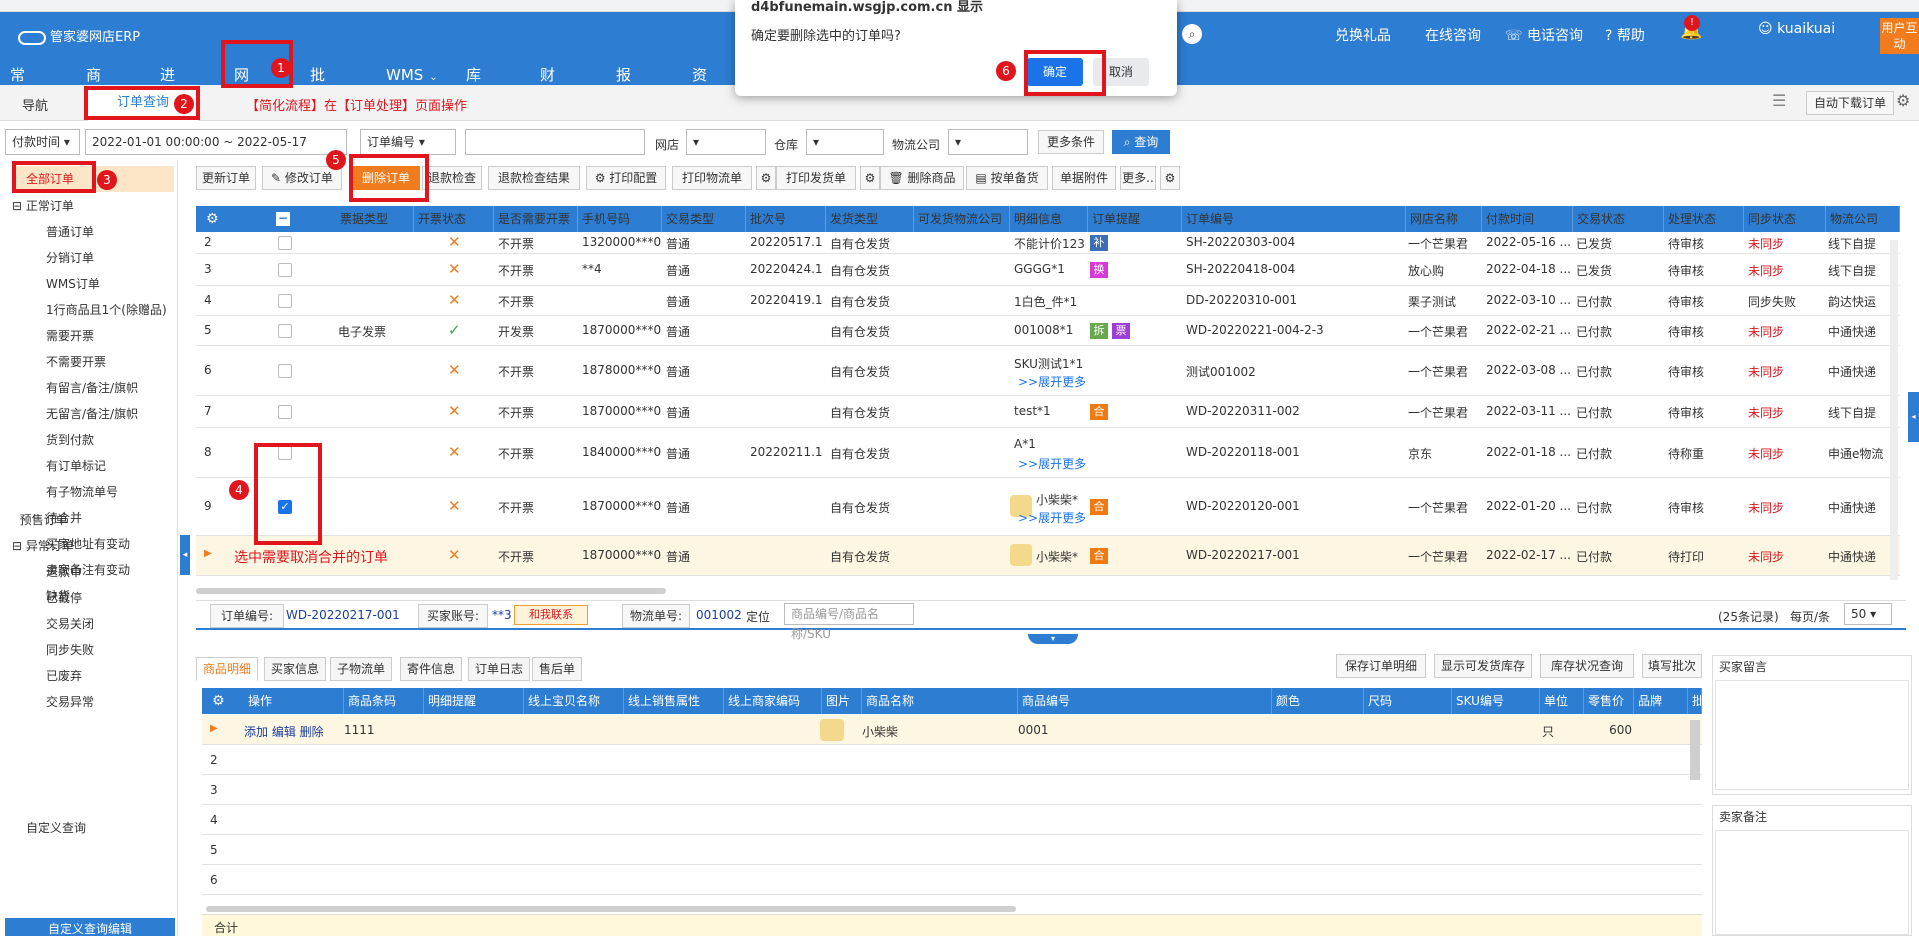 The width and height of the screenshot is (1919, 936). What do you see at coordinates (1071, 142) in the screenshot?
I see `more-conditions-button: 更多条件` at bounding box center [1071, 142].